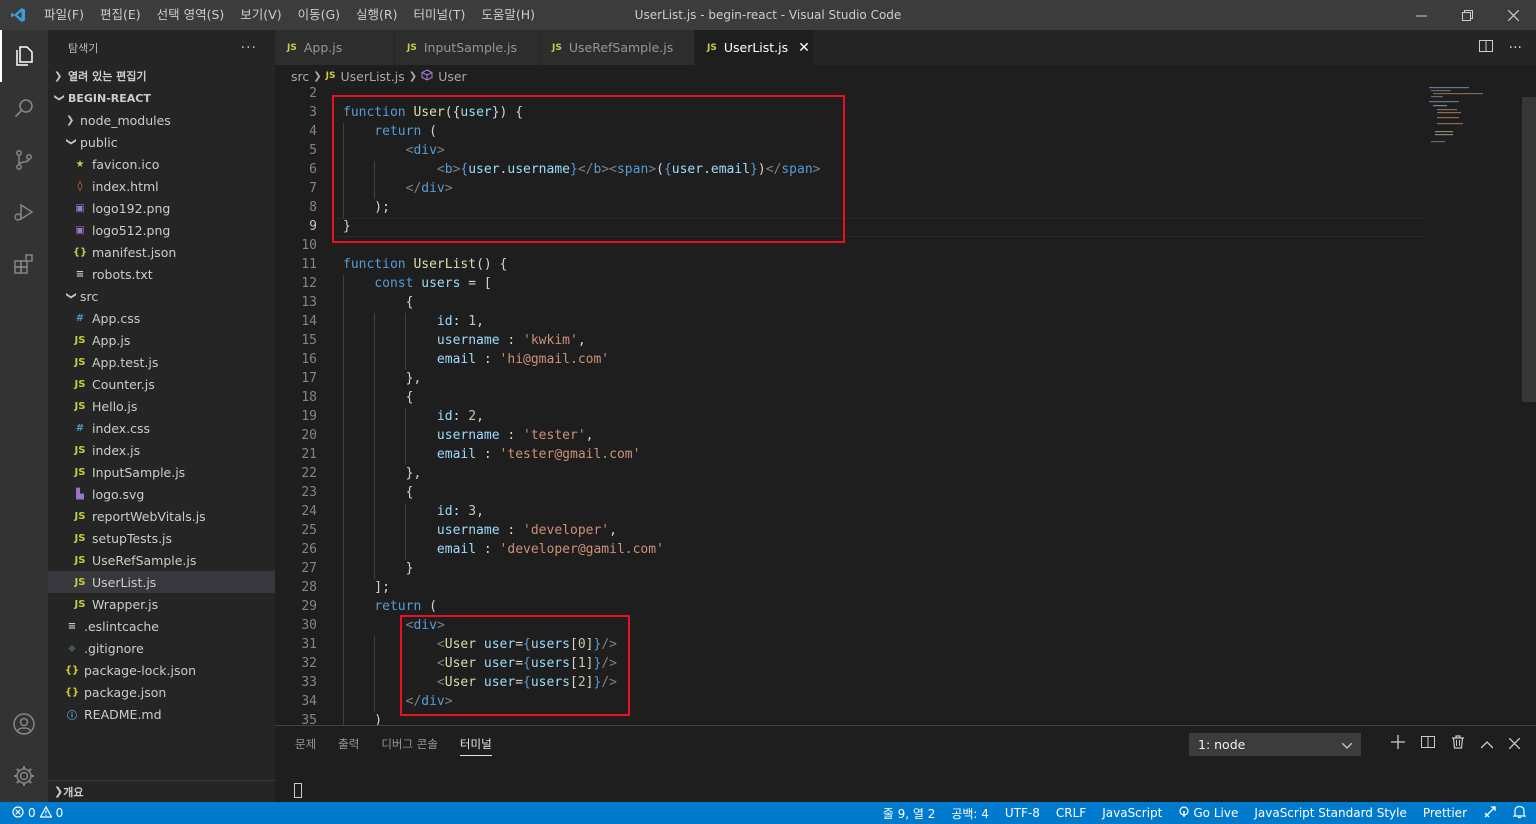 The width and height of the screenshot is (1536, 824). What do you see at coordinates (58, 76) in the screenshot?
I see `chevron-right-icon: ❯` at bounding box center [58, 76].